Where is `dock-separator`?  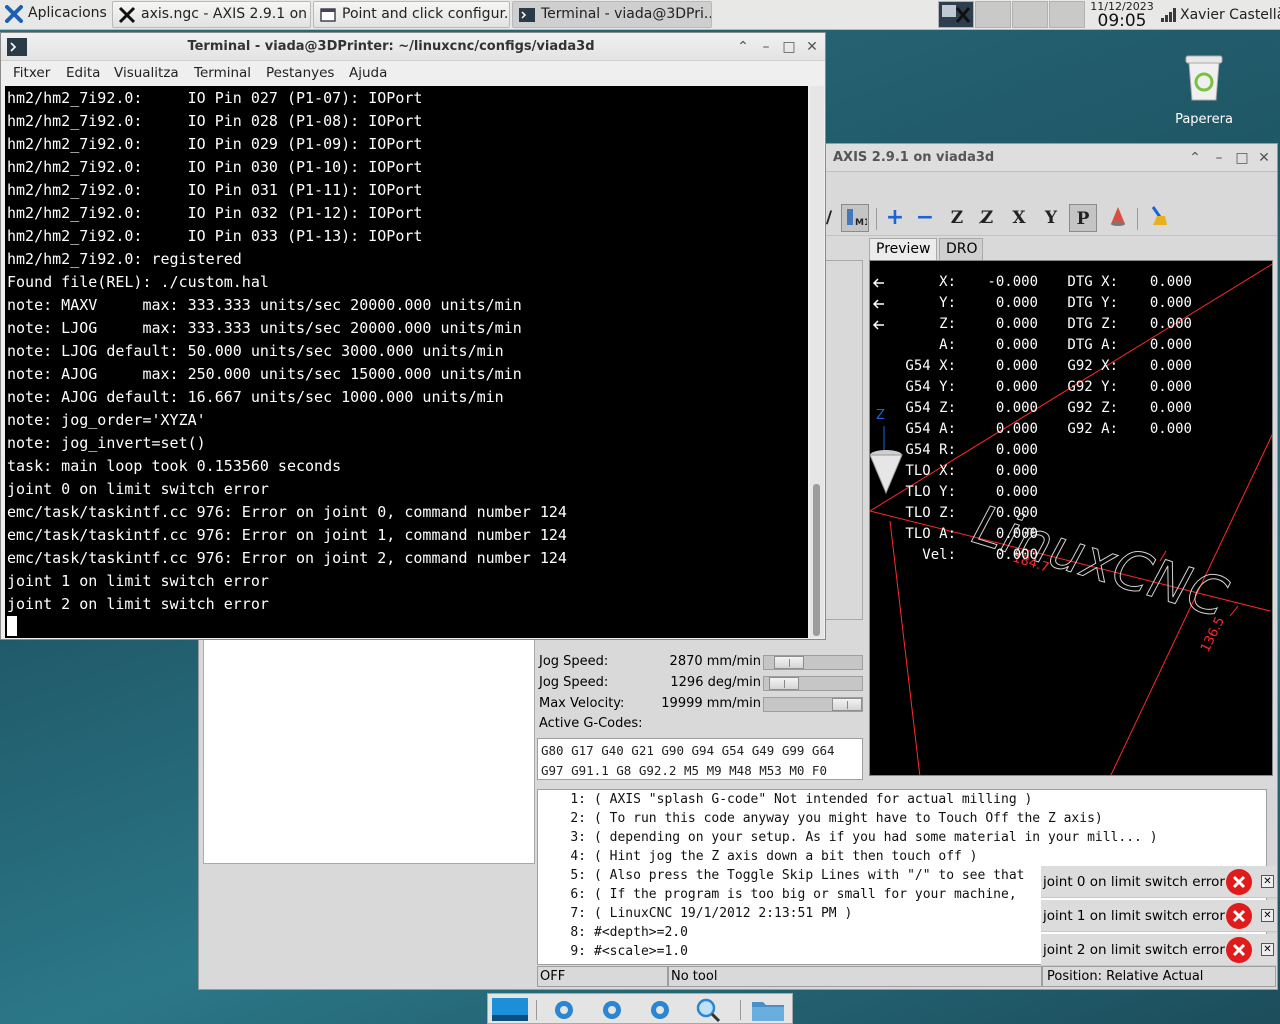 dock-separator is located at coordinates (536, 1010).